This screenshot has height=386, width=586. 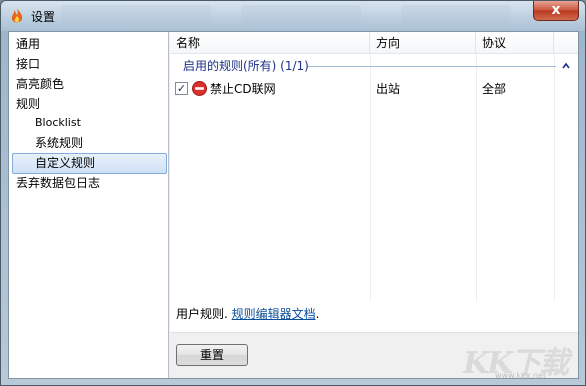 I want to click on footer-suffix: ., so click(x=317, y=314).